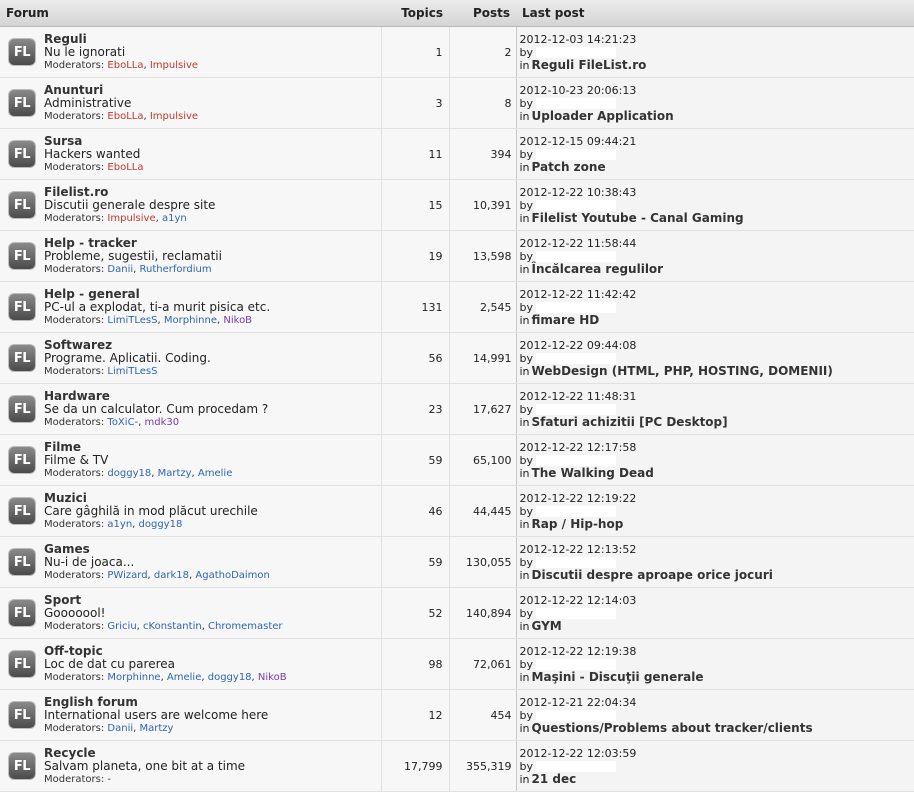 The height and width of the screenshot is (792, 914). Describe the element at coordinates (157, 549) in the screenshot. I see `forum-name-link: Games` at that location.